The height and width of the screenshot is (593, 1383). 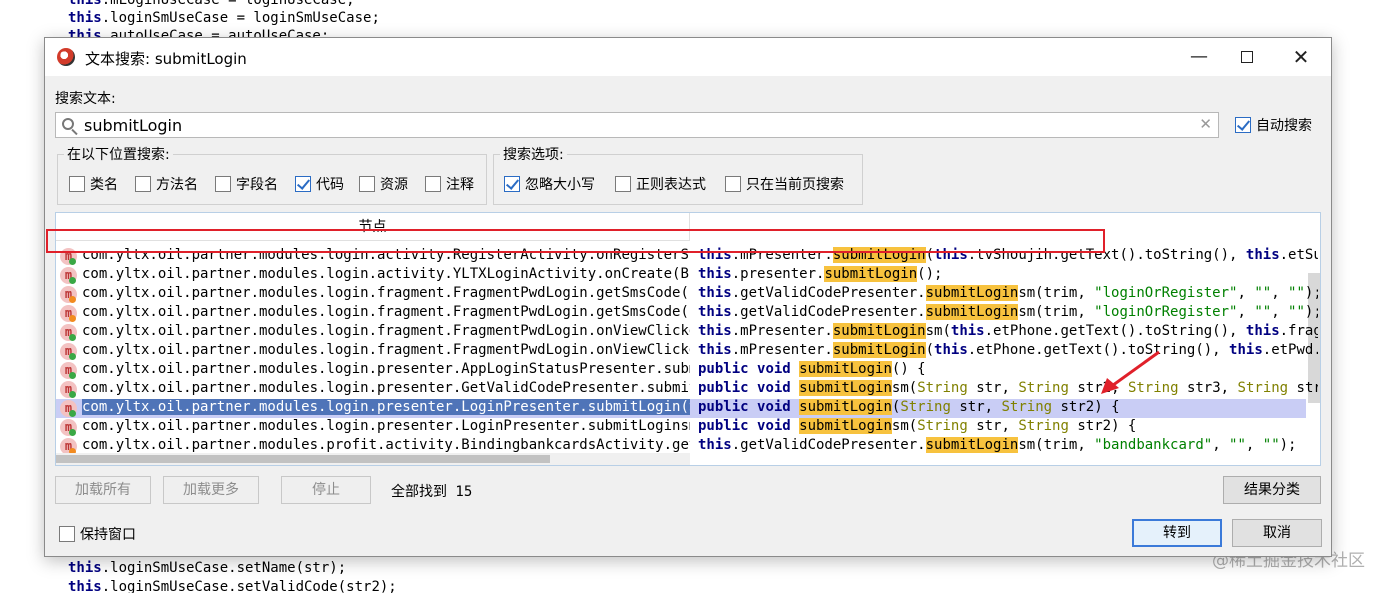 What do you see at coordinates (330, 185) in the screenshot?
I see `option-label: 代码` at bounding box center [330, 185].